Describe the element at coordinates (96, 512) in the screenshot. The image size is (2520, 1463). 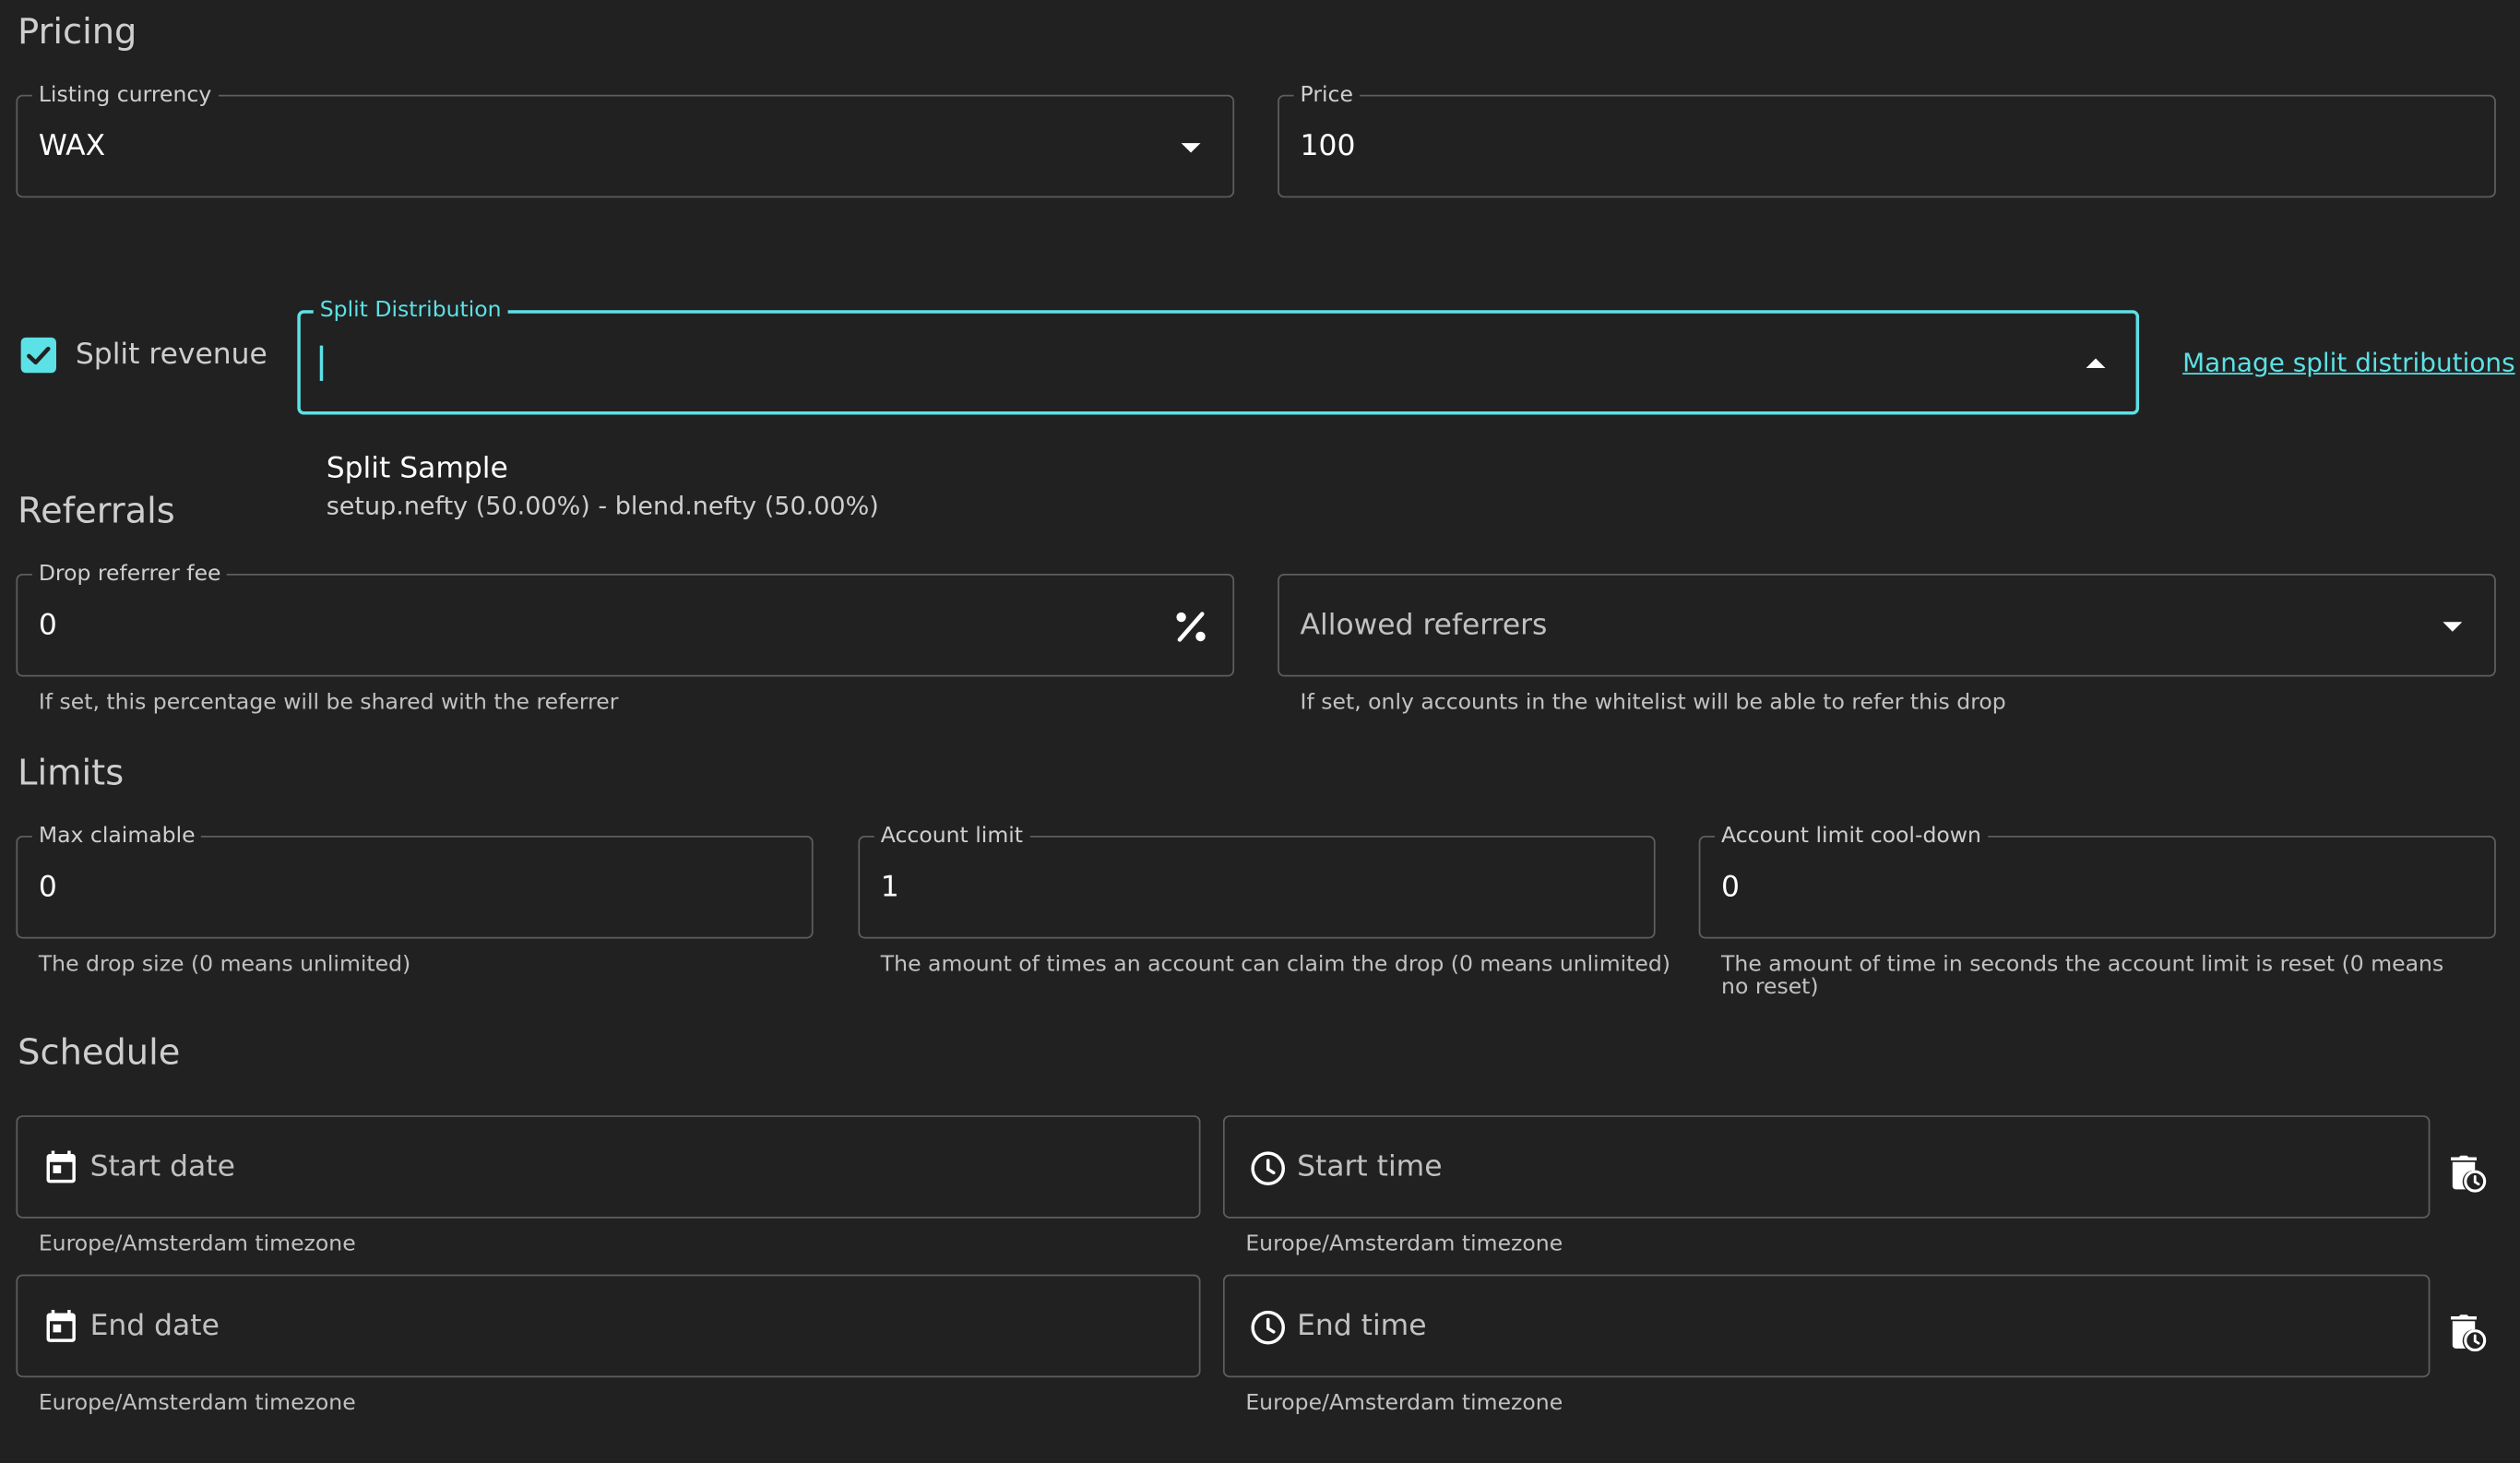
I see `referrals-heading: Referrals` at that location.